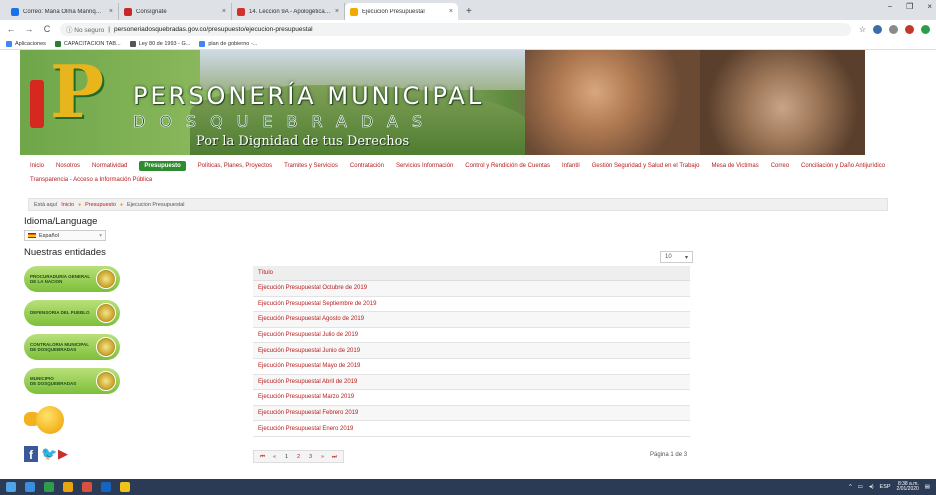 The image size is (936, 495). Describe the element at coordinates (734, 167) in the screenshot. I see `menu-item-victimas: Mesa de Victimas` at that location.